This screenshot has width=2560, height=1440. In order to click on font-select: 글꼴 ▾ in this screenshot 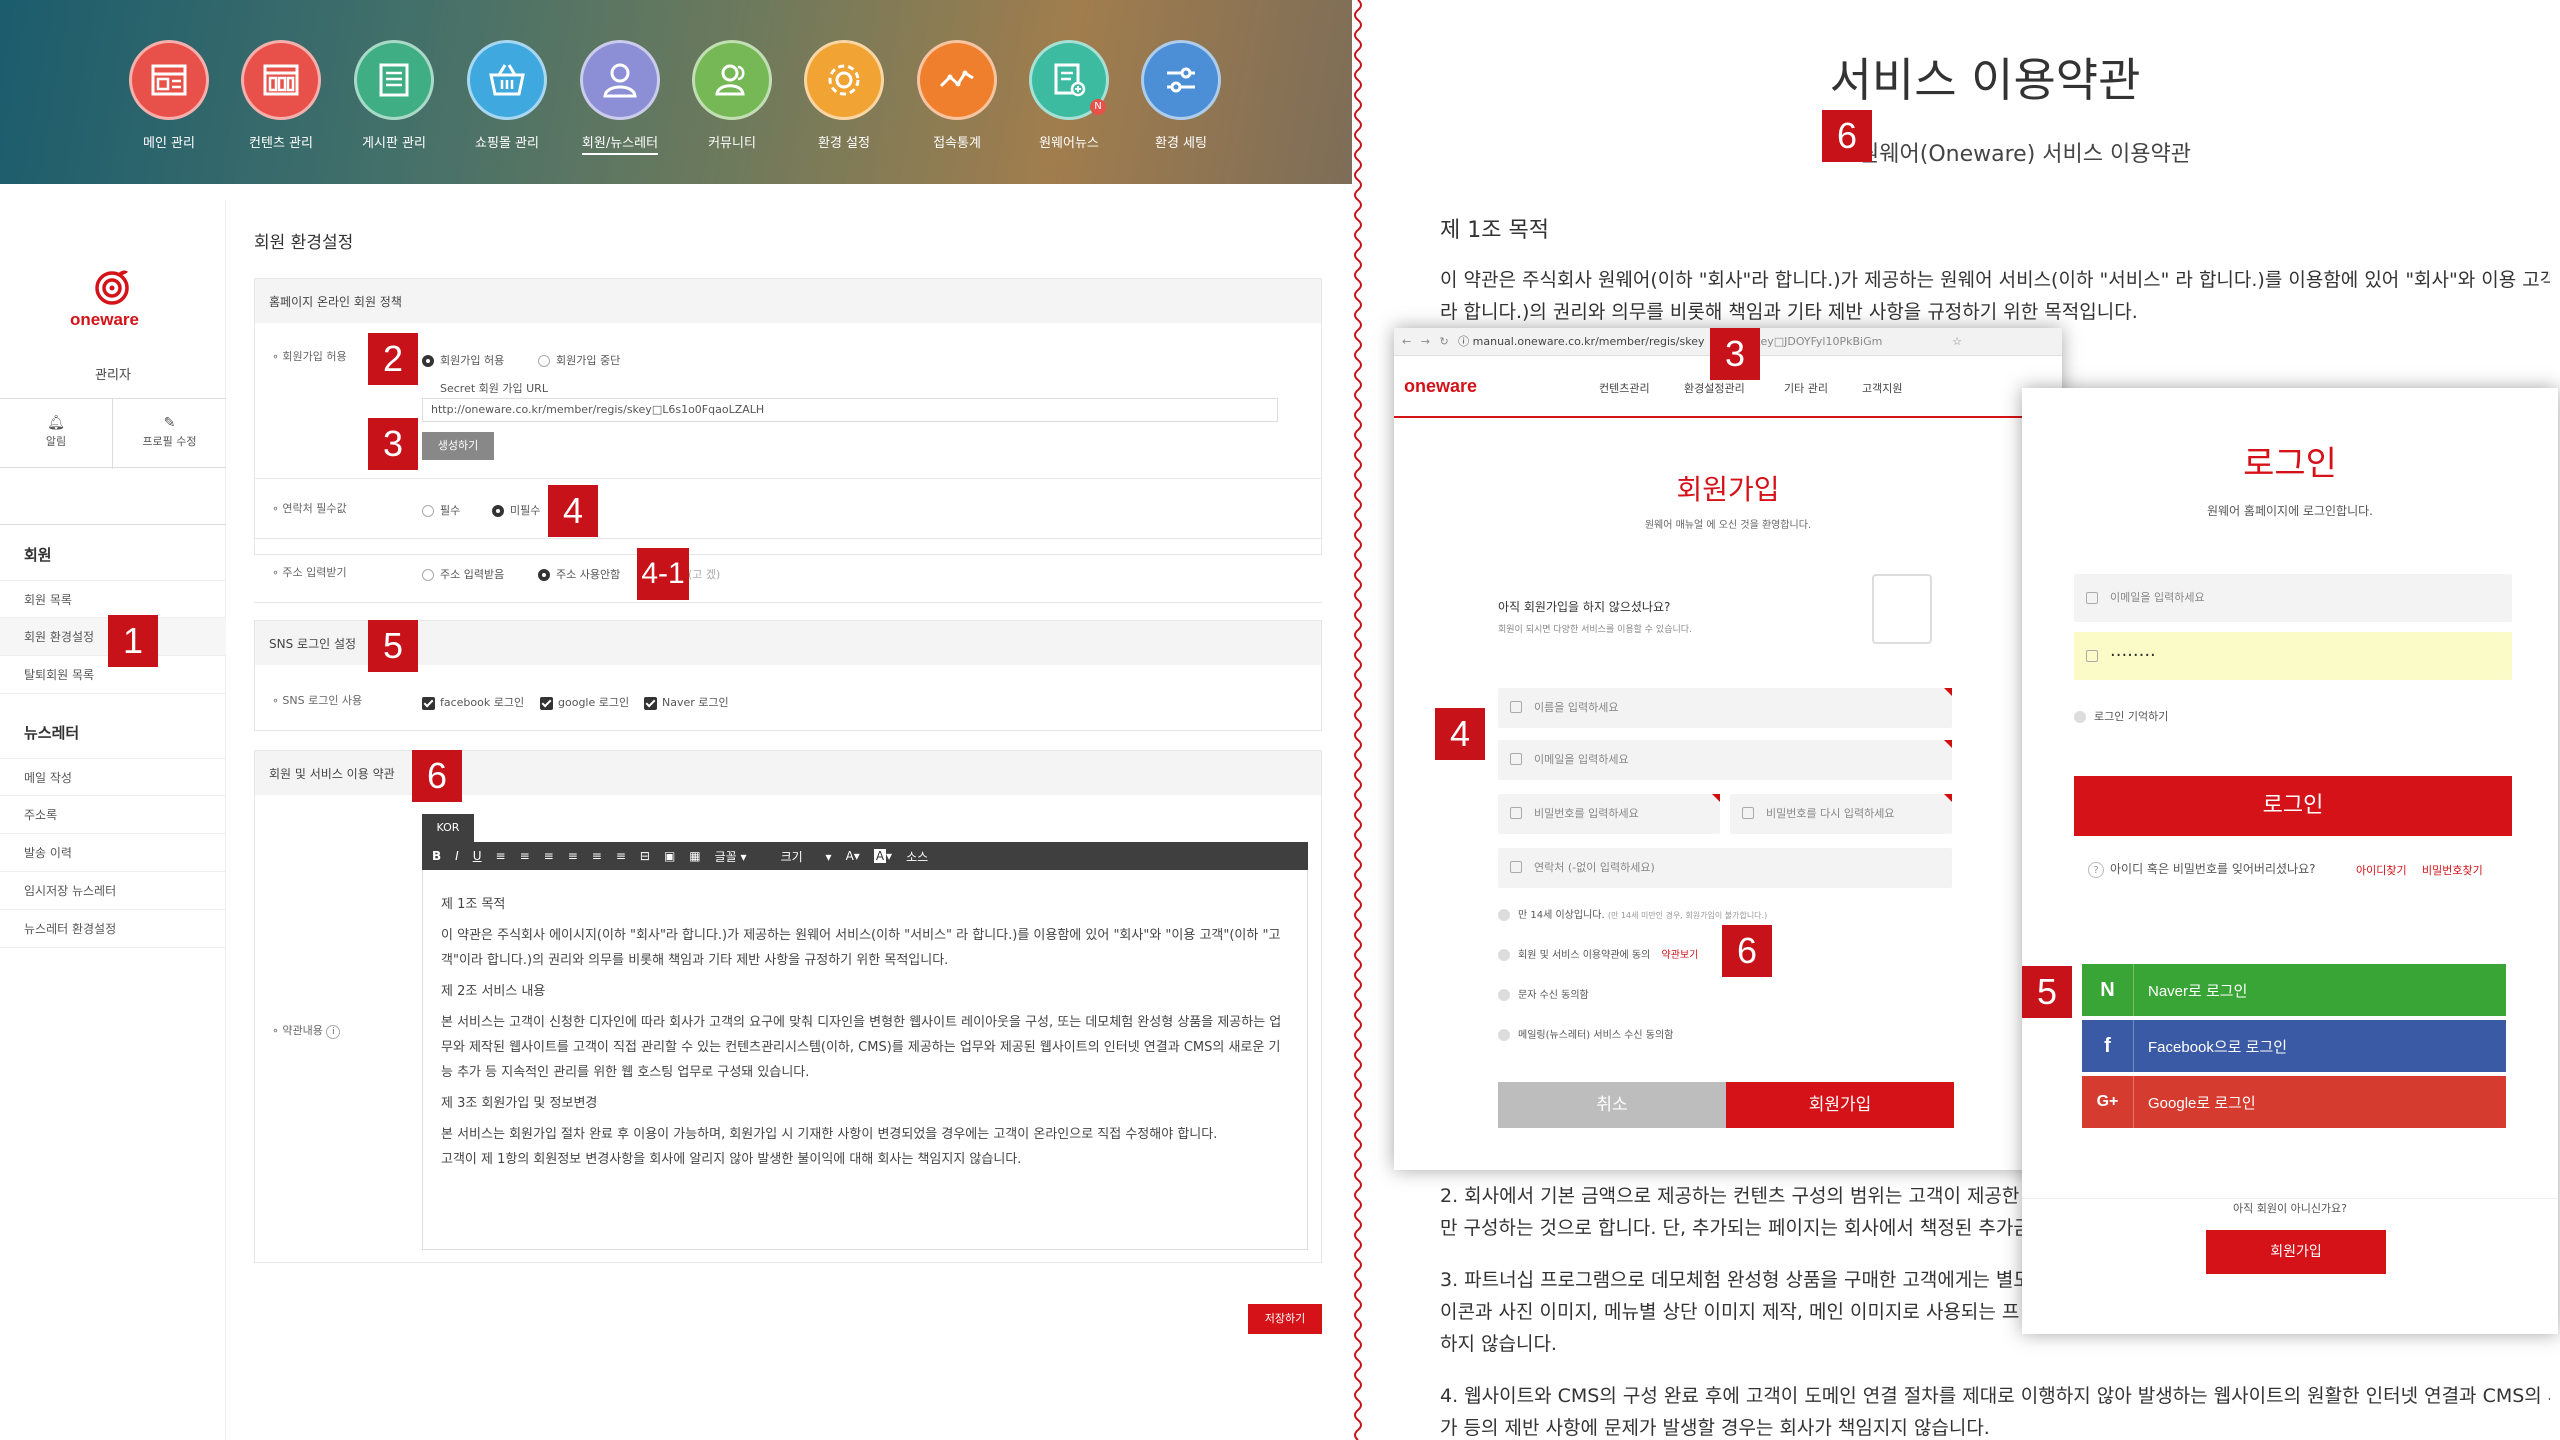, I will do `click(731, 856)`.